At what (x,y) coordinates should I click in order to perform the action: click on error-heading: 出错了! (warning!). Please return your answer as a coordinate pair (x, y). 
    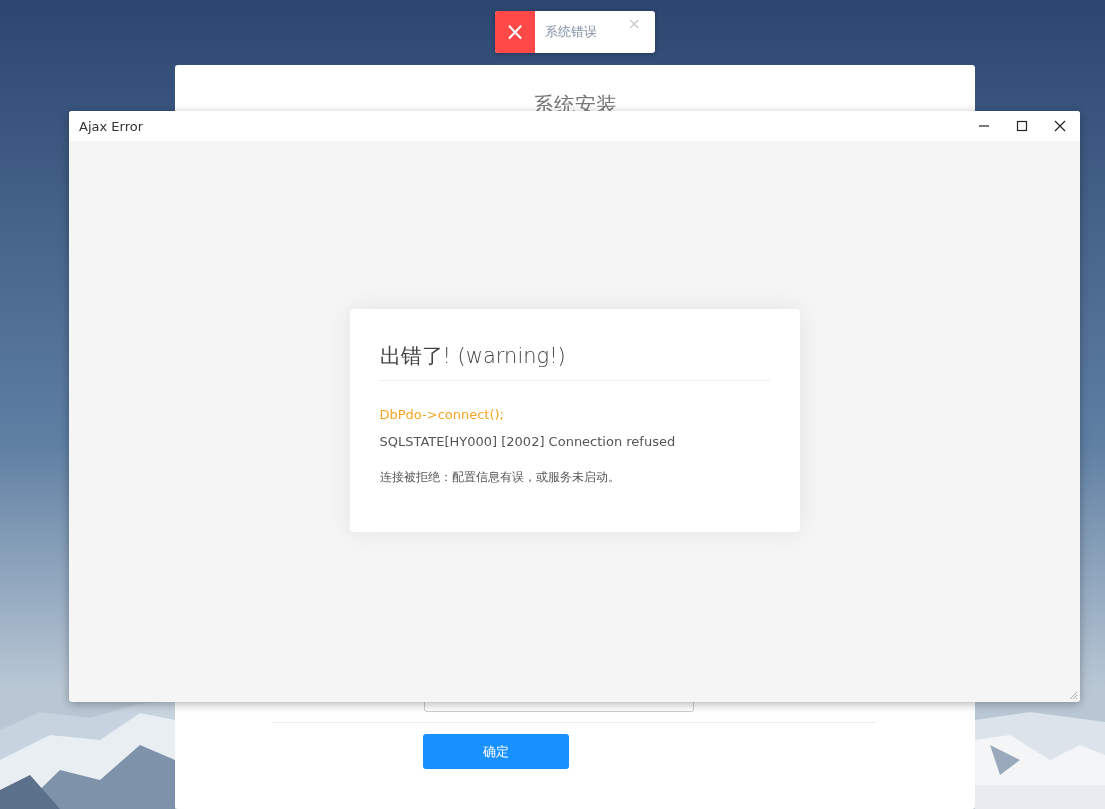
    Looking at the image, I should click on (472, 356).